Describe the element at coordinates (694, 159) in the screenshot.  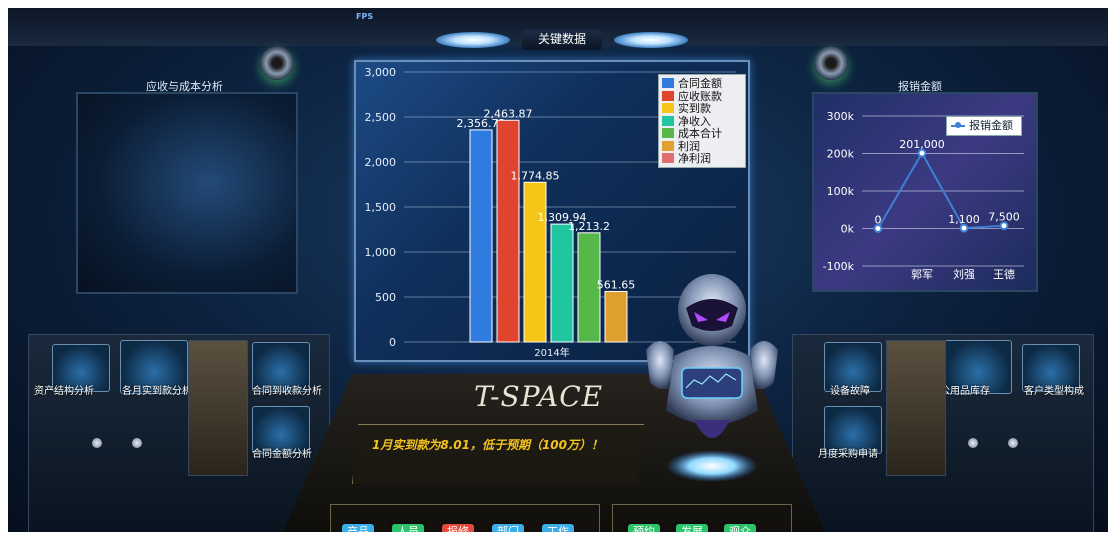
I see `legend-label: 净利润` at that location.